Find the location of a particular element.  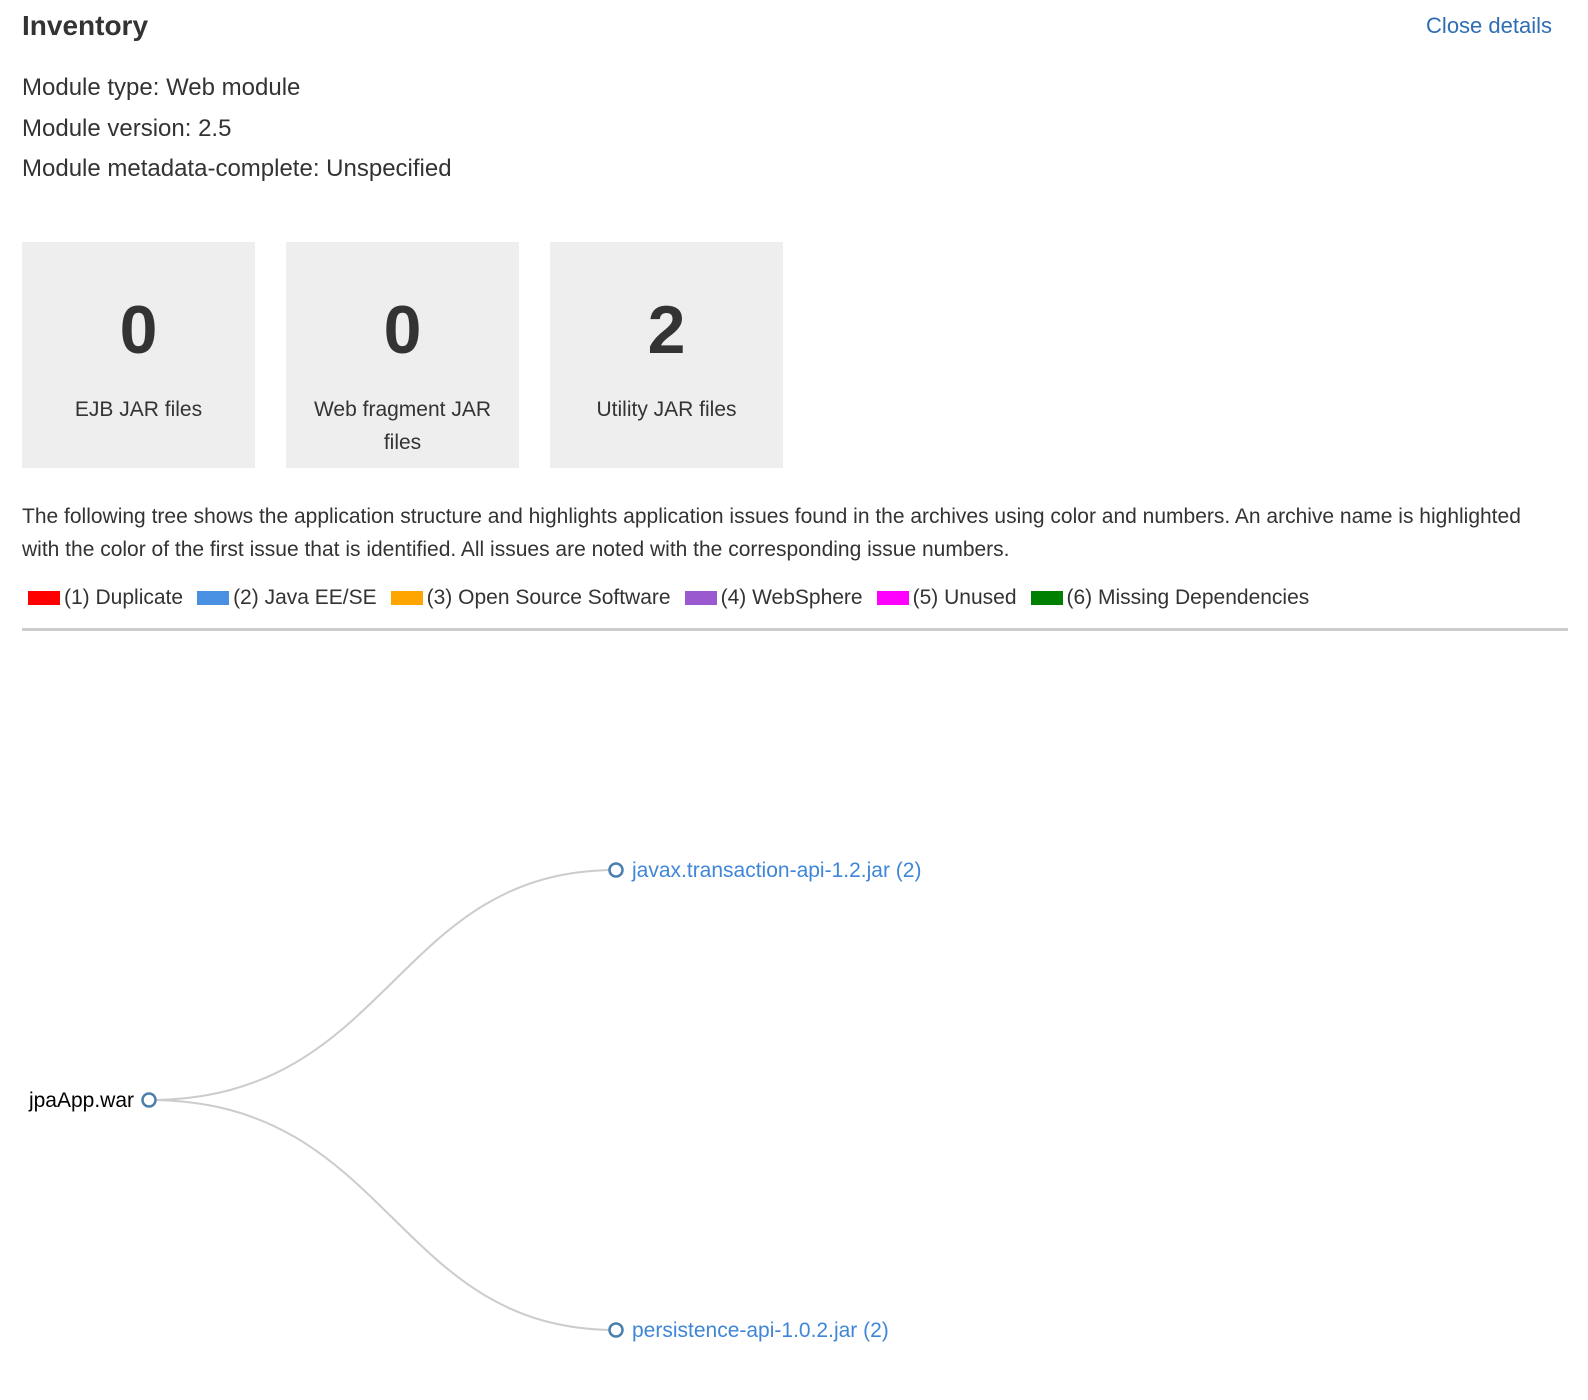

legend-item-unused: (5) Unused is located at coordinates (946, 598).